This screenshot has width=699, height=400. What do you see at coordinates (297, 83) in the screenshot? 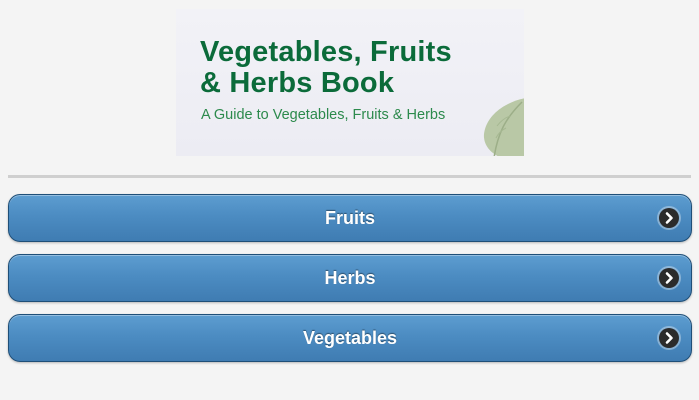
I see `banner-title-line2: & Herbs Book` at bounding box center [297, 83].